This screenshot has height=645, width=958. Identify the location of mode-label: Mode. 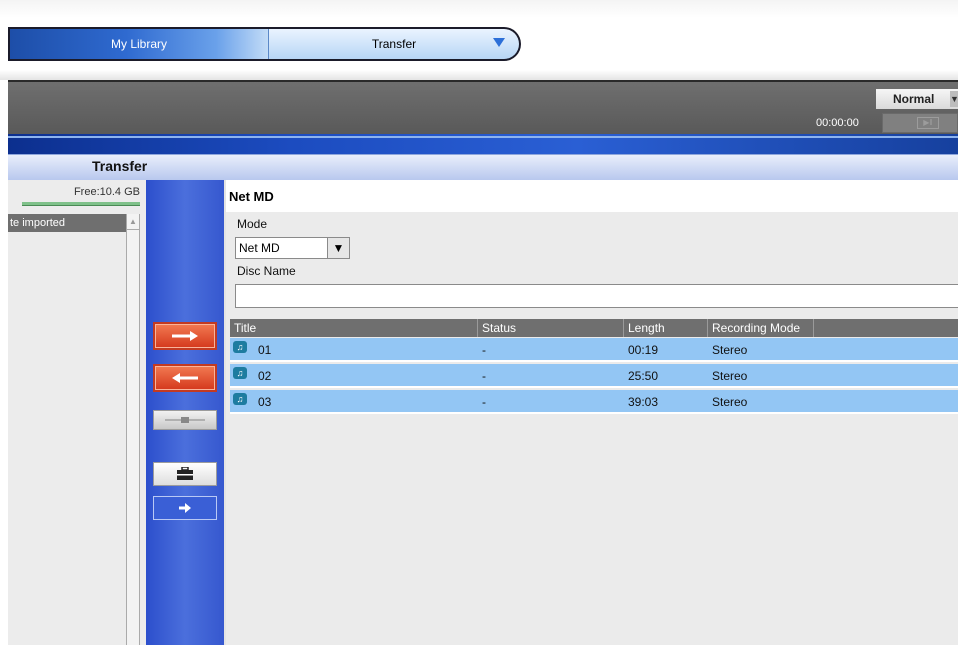
(252, 224).